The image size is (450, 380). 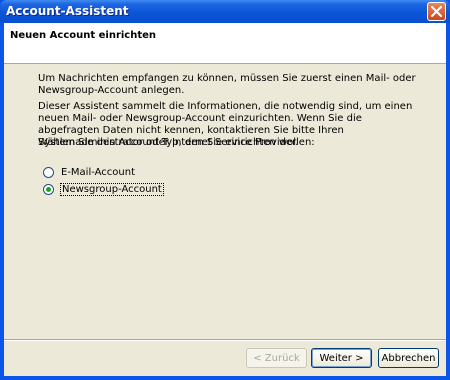 I want to click on newsgroup-account-option: Newsgroup-Account, so click(x=103, y=189).